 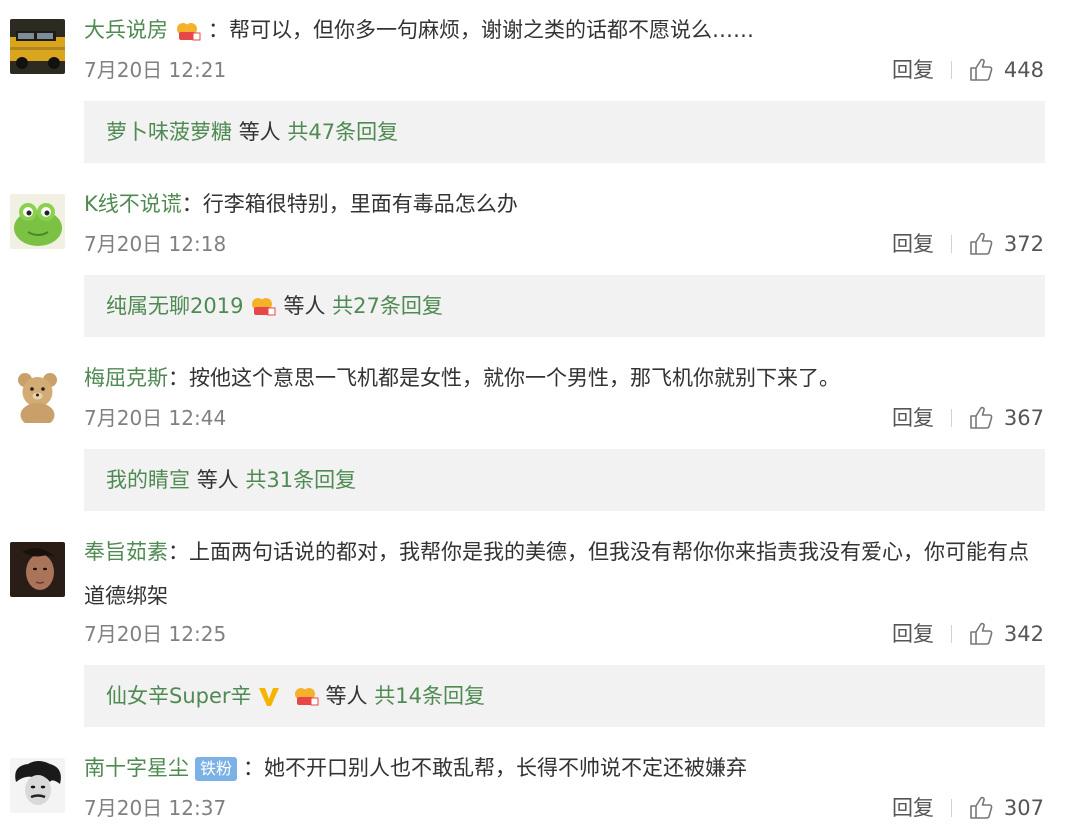 I want to click on teddy-bear-avatar-icon, so click(x=37, y=395).